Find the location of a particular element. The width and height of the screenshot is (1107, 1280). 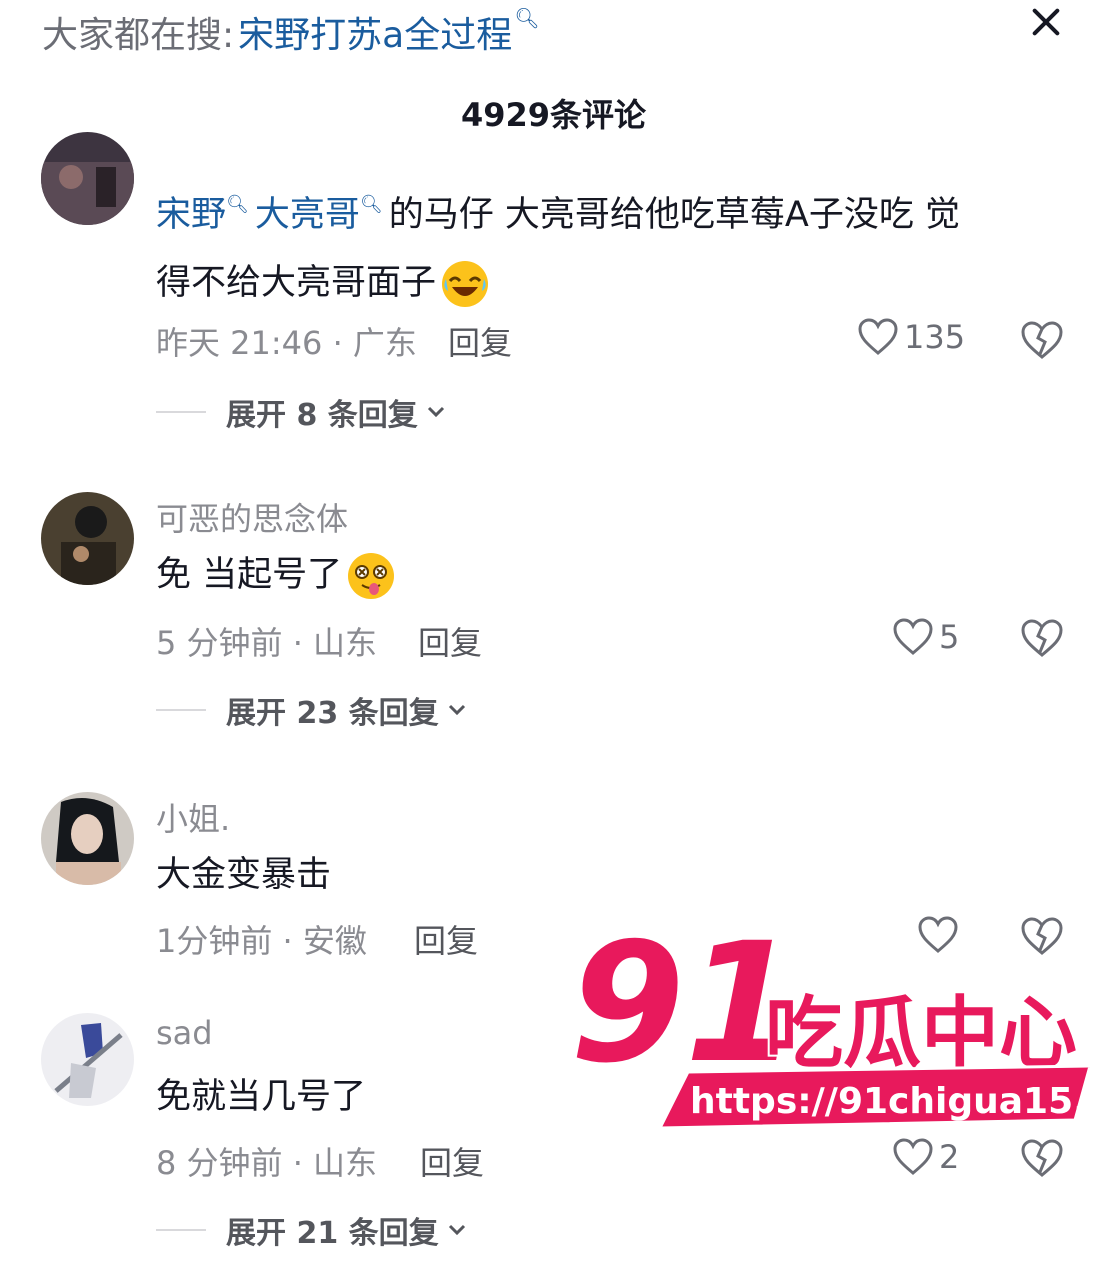

username: 可恶的思念体 is located at coordinates (252, 517).